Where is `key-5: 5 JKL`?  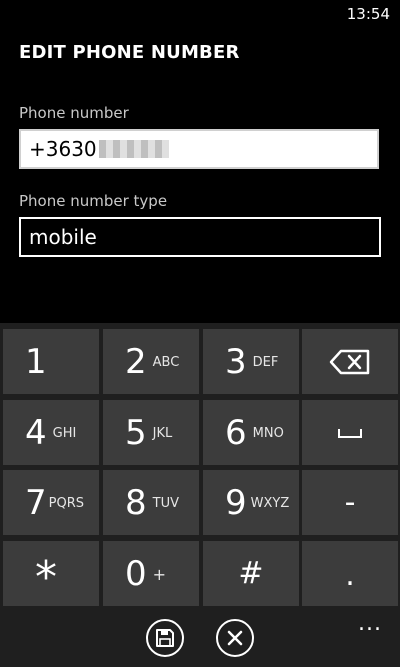
key-5: 5 JKL is located at coordinates (151, 432).